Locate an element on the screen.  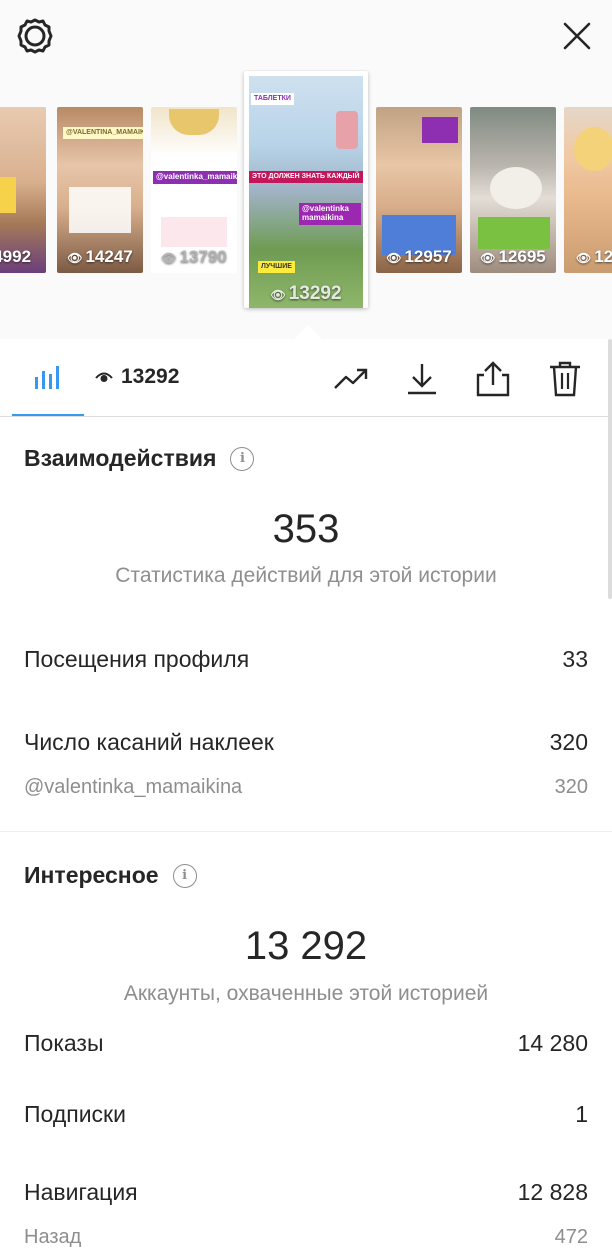
share-icon is located at coordinates (493, 379).